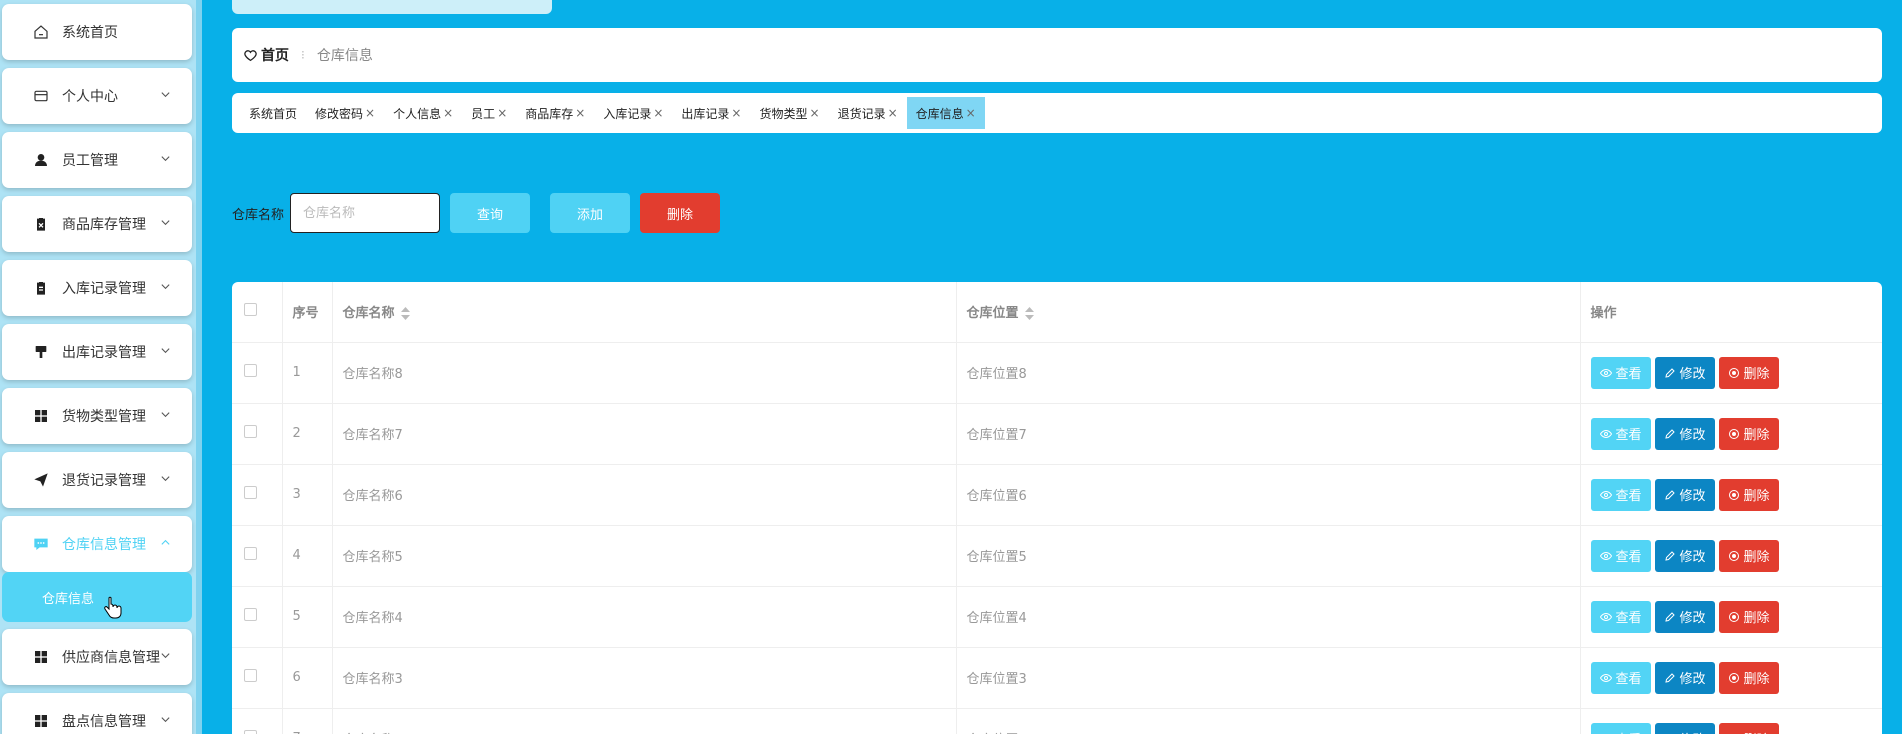 The width and height of the screenshot is (1902, 734). What do you see at coordinates (97, 713) in the screenshot?
I see `sidebar-item: 盘点信息管理` at bounding box center [97, 713].